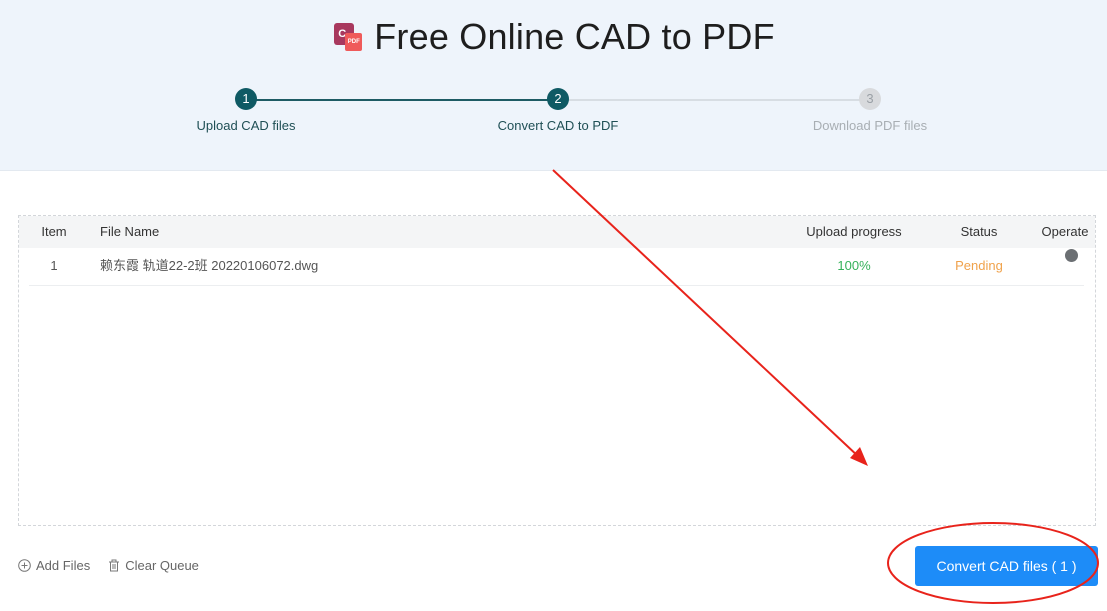 This screenshot has width=1107, height=611. Describe the element at coordinates (63, 565) in the screenshot. I see `add-files-label: Add Files` at that location.